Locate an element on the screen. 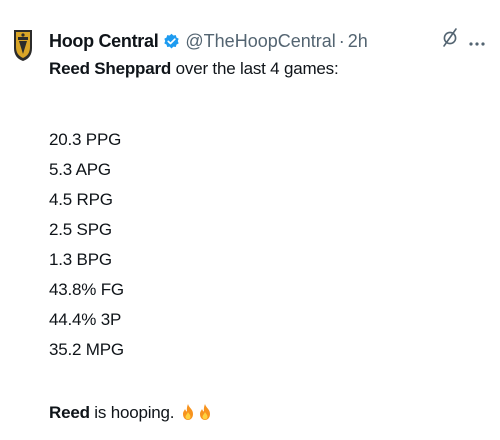 The image size is (500, 440). stat-line: 4.5 RPG is located at coordinates (81, 199).